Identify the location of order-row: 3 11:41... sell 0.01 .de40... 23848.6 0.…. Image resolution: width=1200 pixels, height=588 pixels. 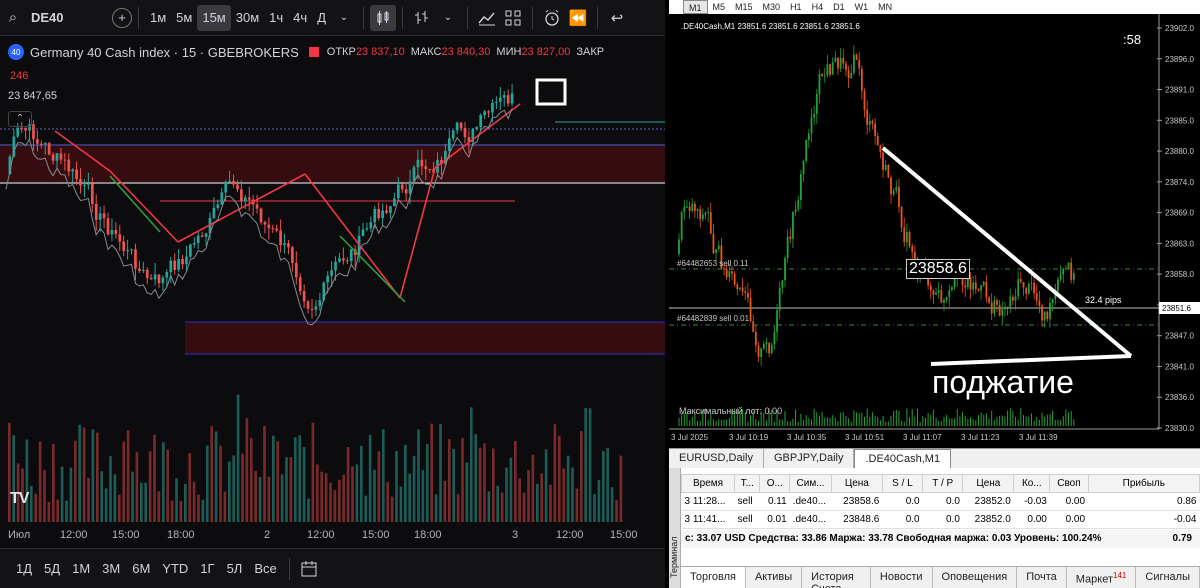
(940, 519).